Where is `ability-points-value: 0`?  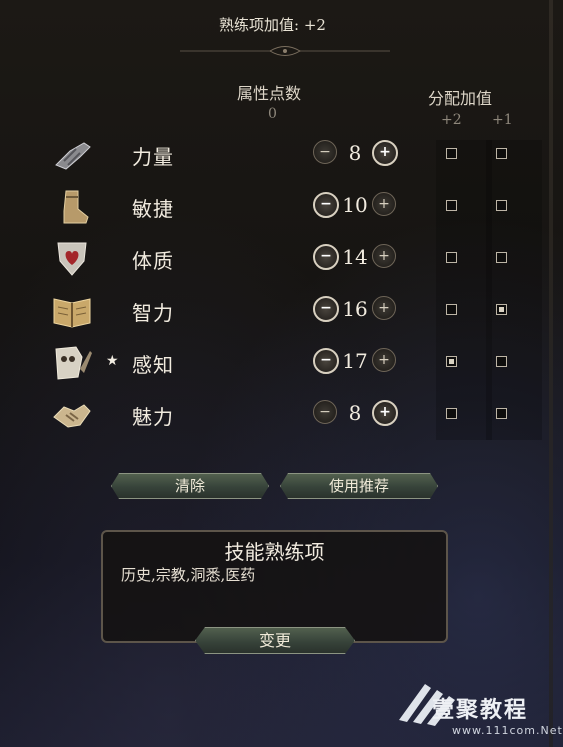
ability-points-value: 0 is located at coordinates (272, 114).